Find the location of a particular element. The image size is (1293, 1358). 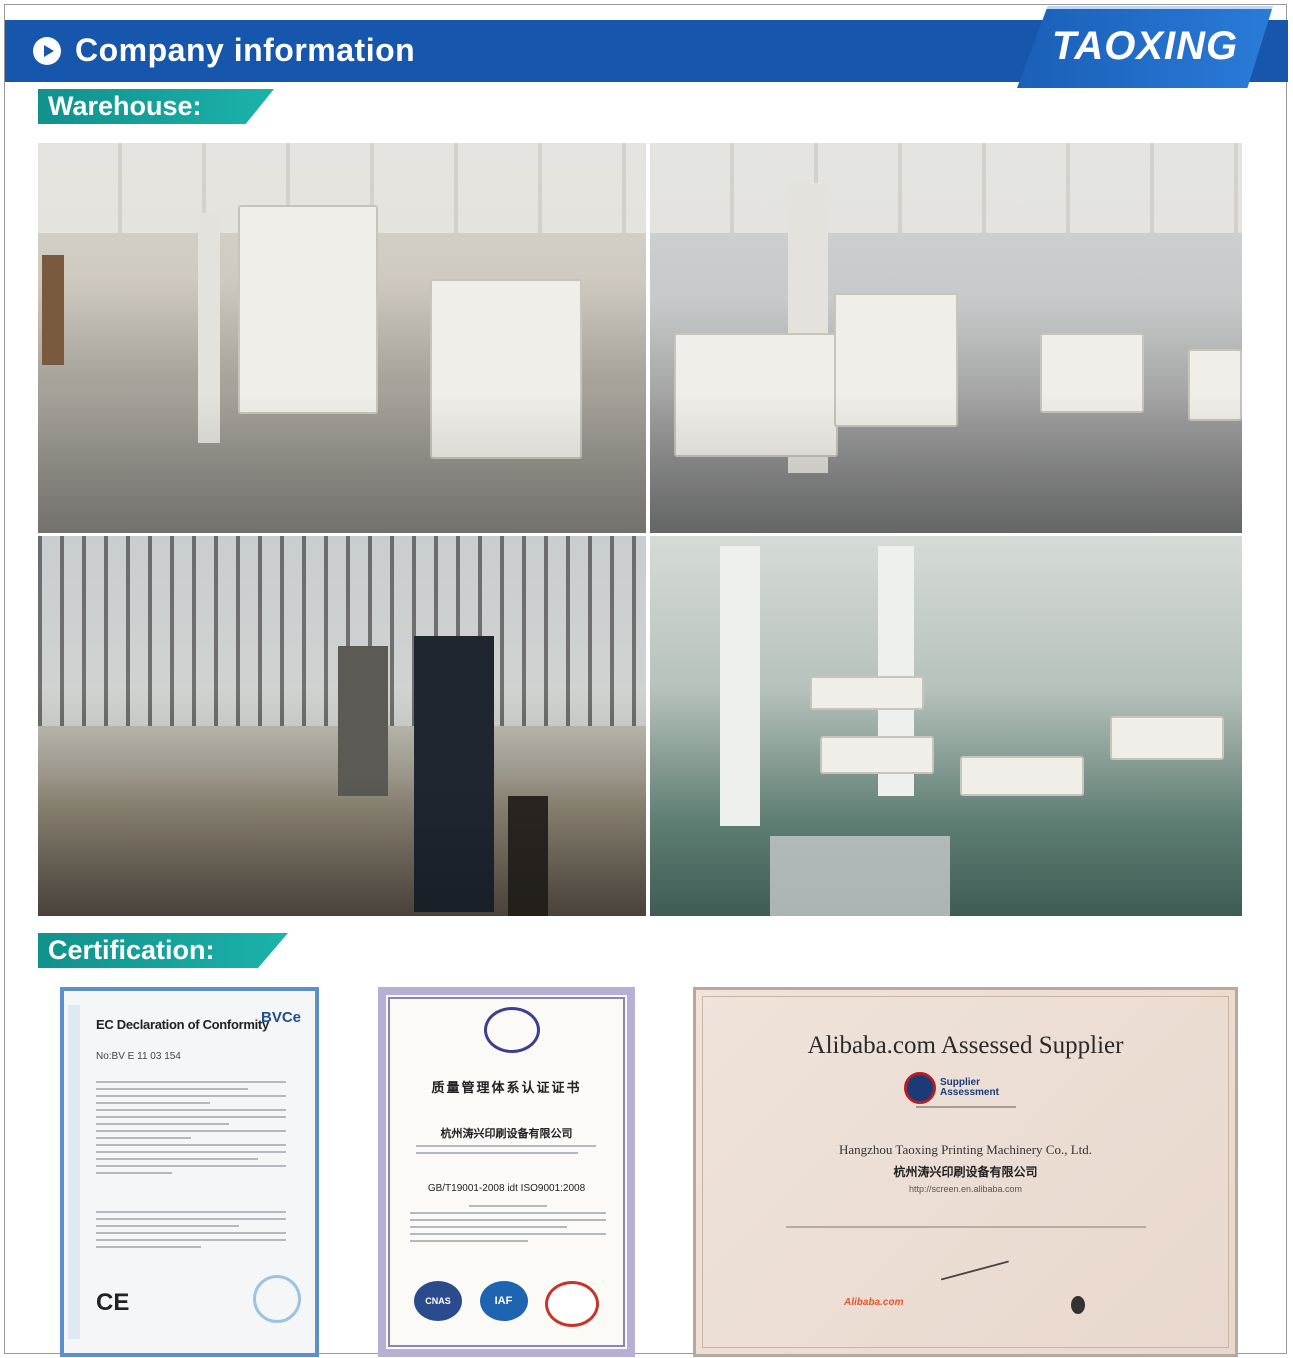

page-title: Company information is located at coordinates (245, 50).